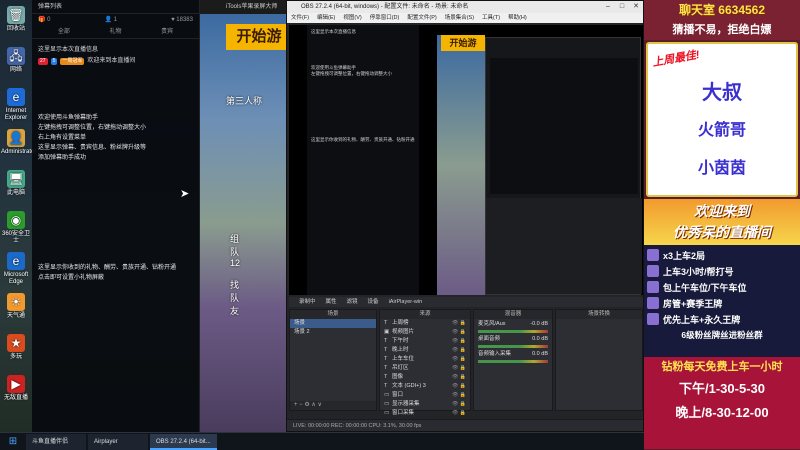 The height and width of the screenshot is (450, 800). What do you see at coordinates (16, 114) in the screenshot?
I see `desktop-icon-label: Internet Explorer` at bounding box center [16, 114].